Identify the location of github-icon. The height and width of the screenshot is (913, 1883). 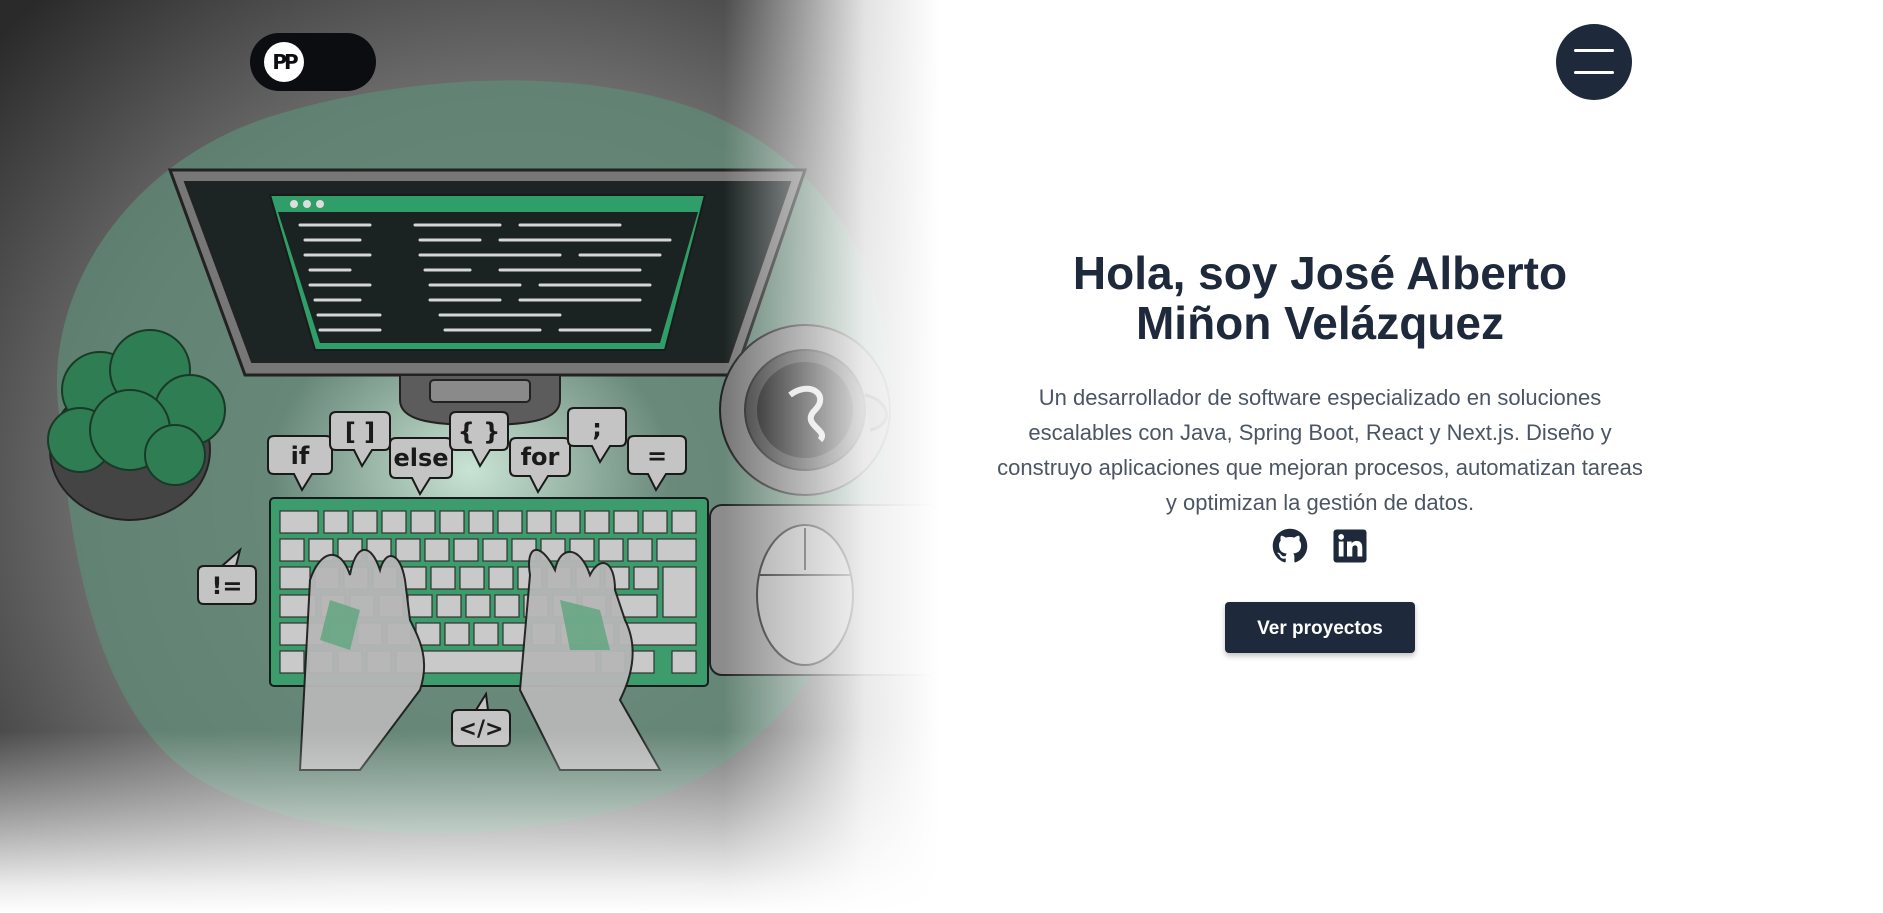
(1290, 545).